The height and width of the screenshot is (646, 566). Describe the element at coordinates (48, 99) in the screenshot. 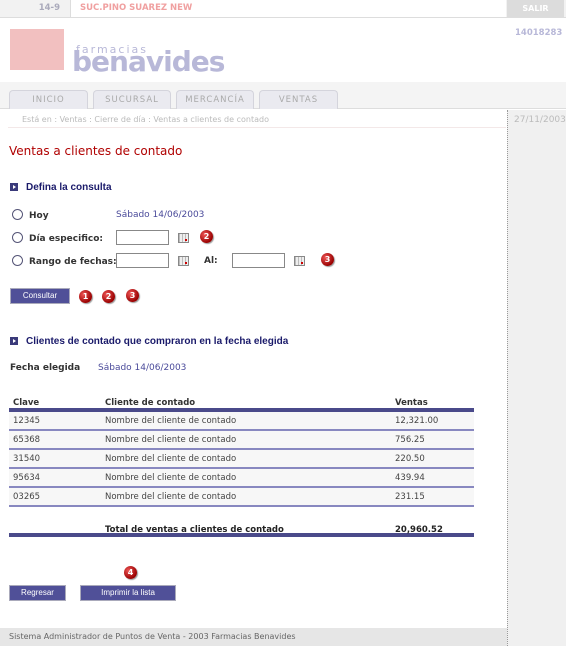

I see `tab-inicio: INICIO` at that location.